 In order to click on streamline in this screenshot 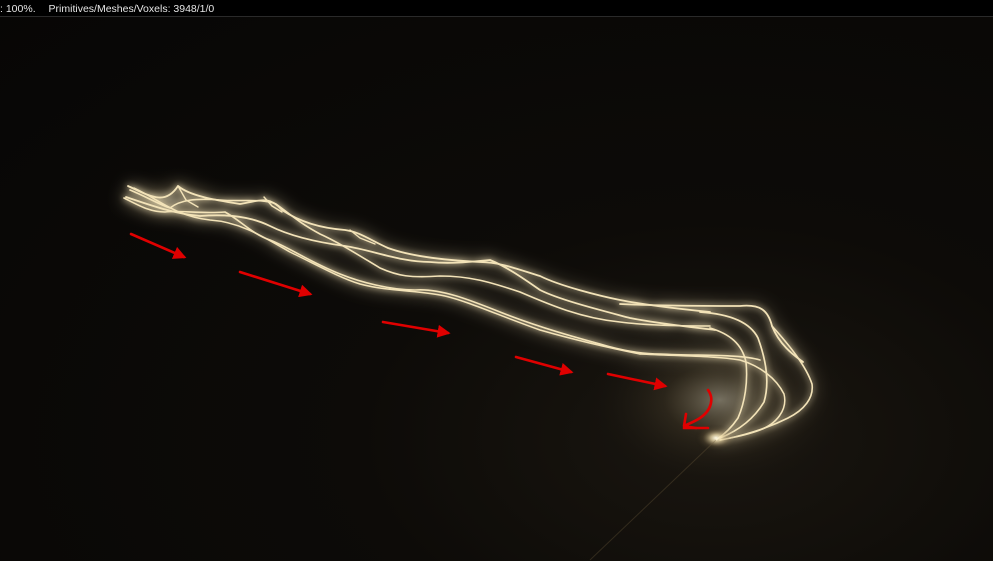, I will do `click(273, 204)`.